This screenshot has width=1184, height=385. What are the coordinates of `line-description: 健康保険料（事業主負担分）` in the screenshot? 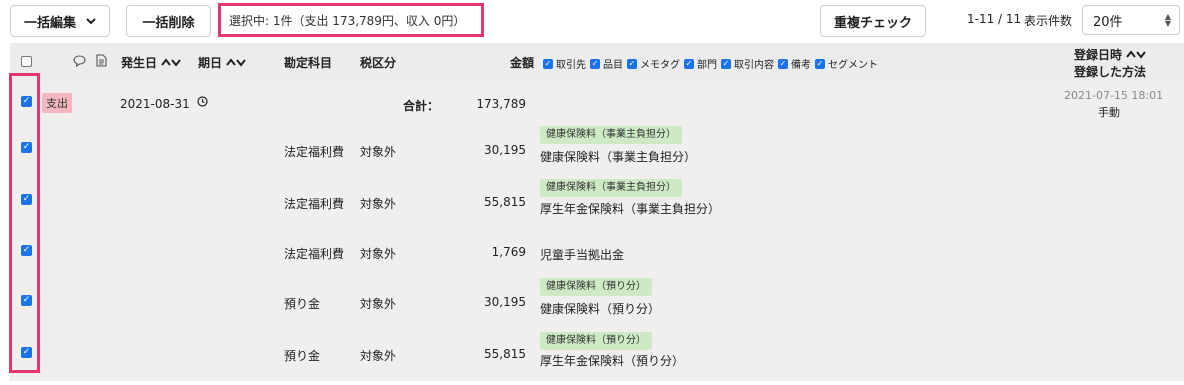 It's located at (618, 157).